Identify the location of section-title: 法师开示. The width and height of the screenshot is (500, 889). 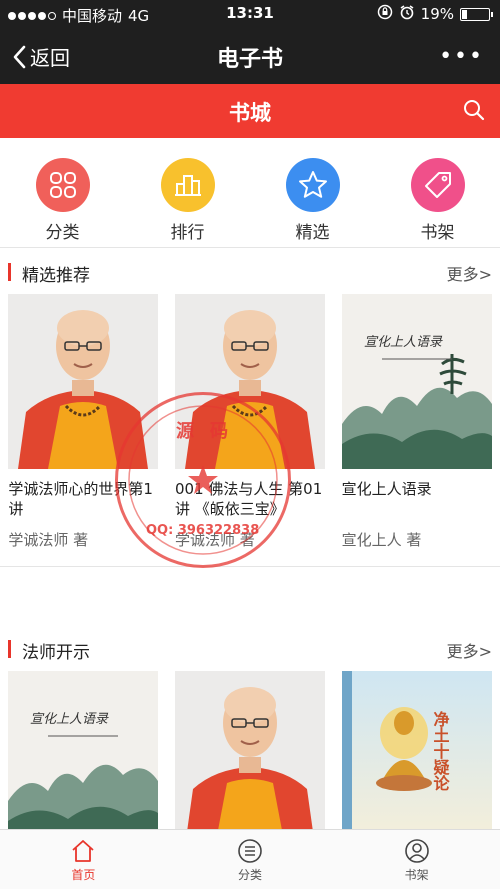
(56, 653).